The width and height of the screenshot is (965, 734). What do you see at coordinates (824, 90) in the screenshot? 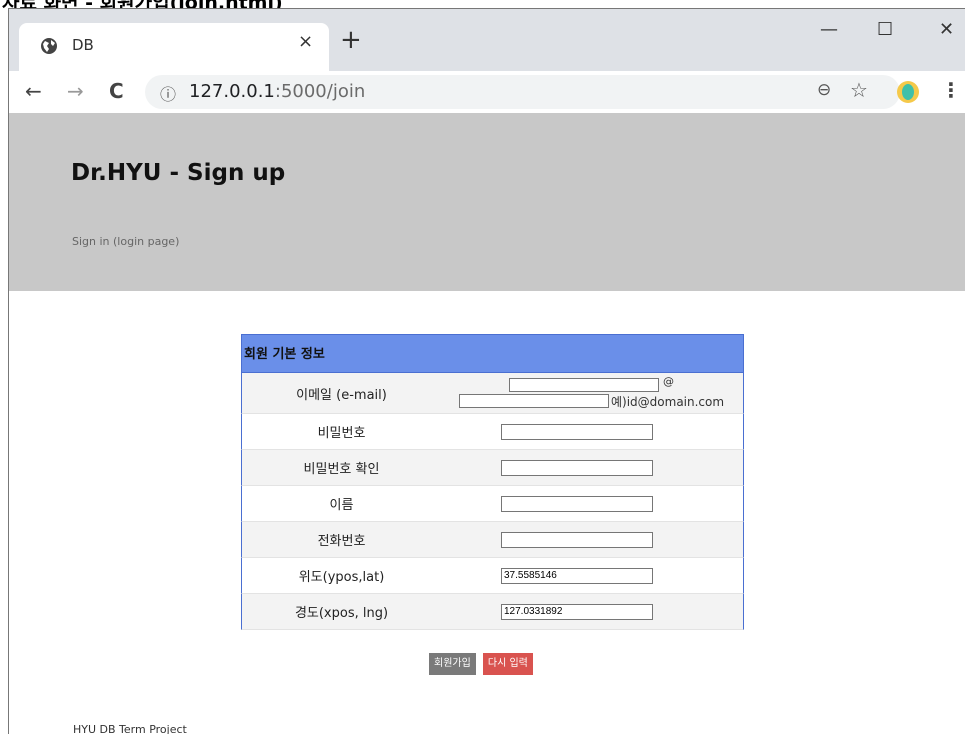
I see `zoom-icon: ⊖` at bounding box center [824, 90].